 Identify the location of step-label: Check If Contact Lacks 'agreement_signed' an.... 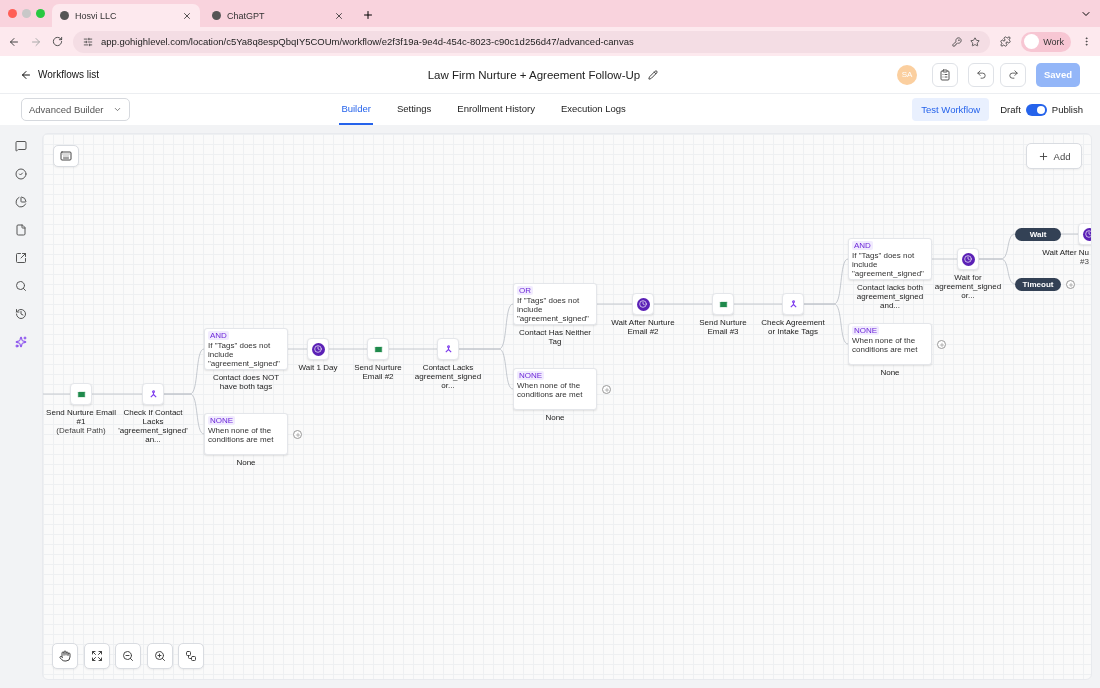
(153, 426).